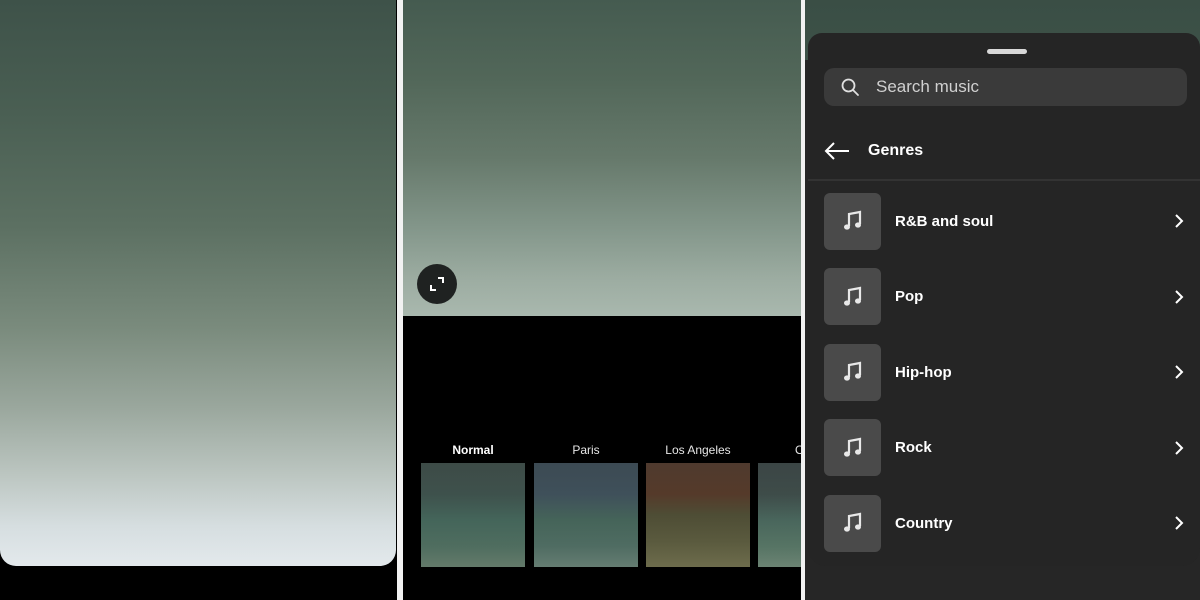 Image resolution: width=1200 pixels, height=600 pixels. What do you see at coordinates (896, 150) in the screenshot?
I see `page-title: Genres` at bounding box center [896, 150].